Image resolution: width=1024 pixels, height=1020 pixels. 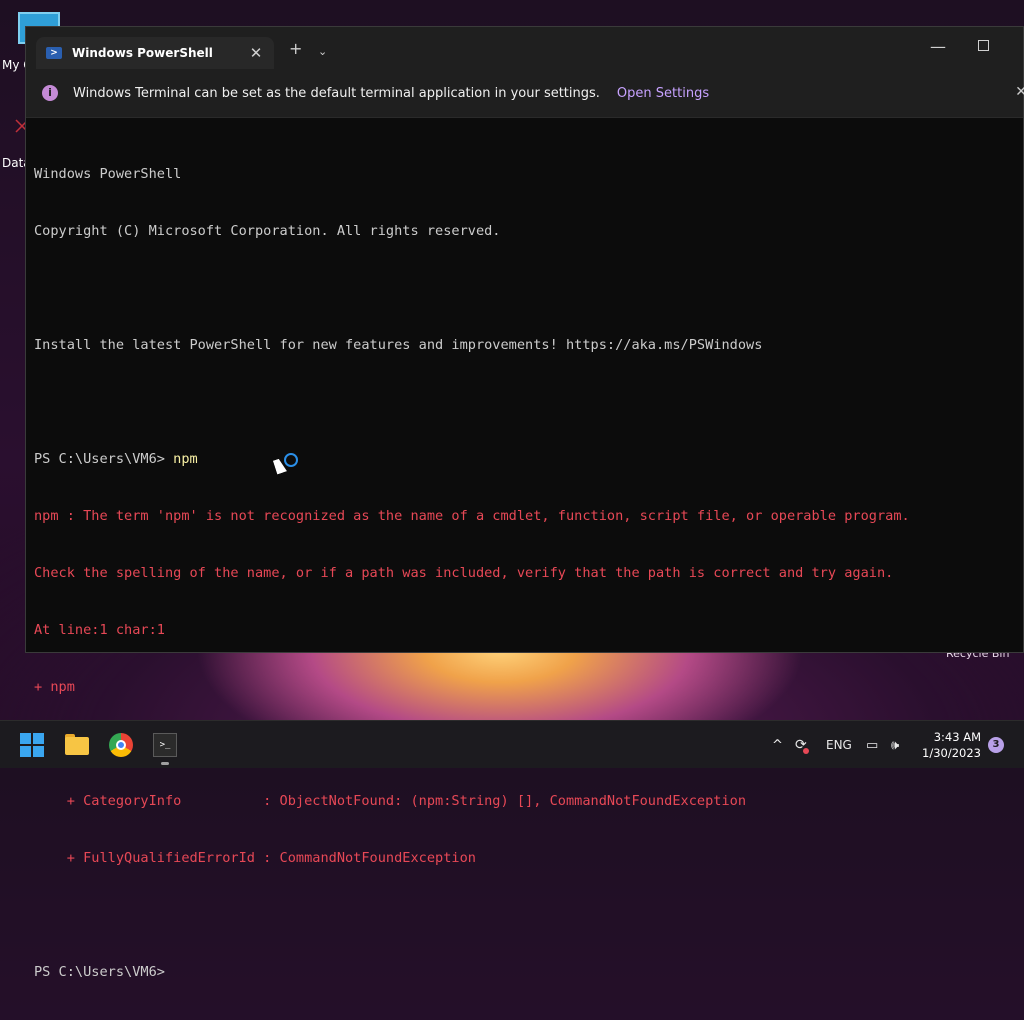 What do you see at coordinates (957, 737) in the screenshot?
I see `clock-time: 3:43 AM` at bounding box center [957, 737].